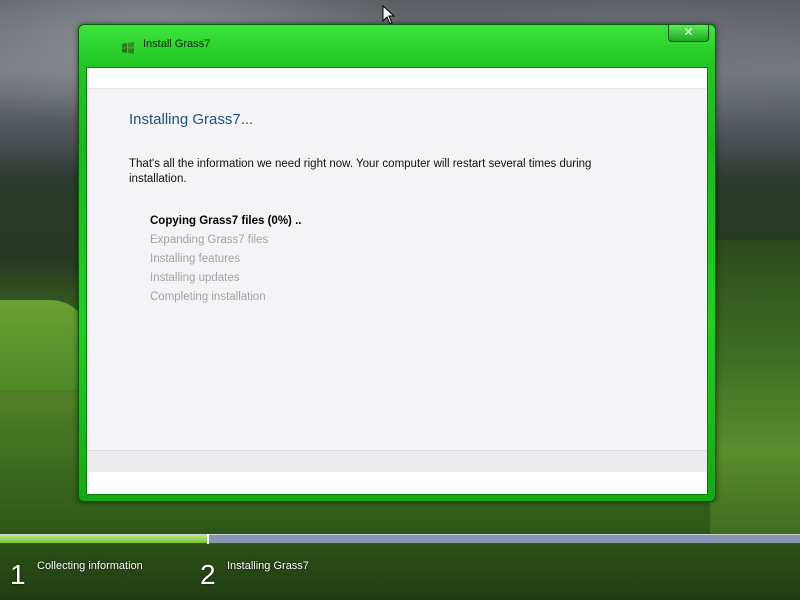 The height and width of the screenshot is (600, 800). What do you see at coordinates (128, 46) in the screenshot?
I see `grass7-flag-icon` at bounding box center [128, 46].